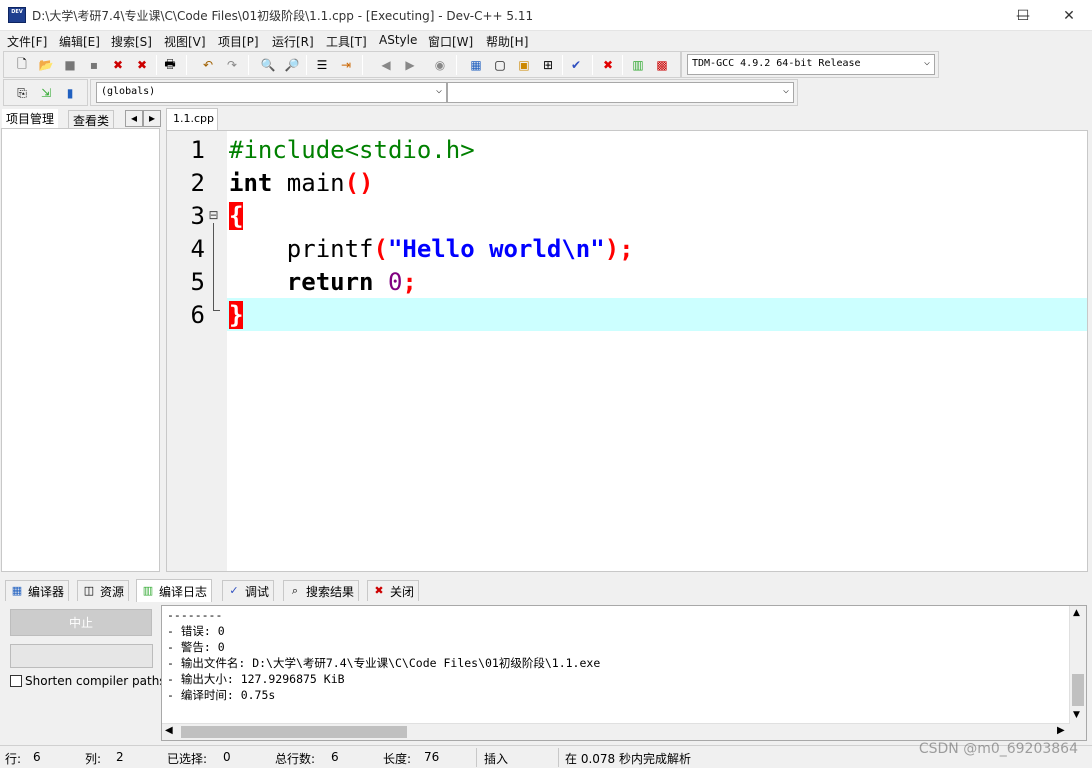 This screenshot has width=1092, height=768. What do you see at coordinates (81, 622) in the screenshot?
I see `abort-compile-button: 中止` at bounding box center [81, 622].